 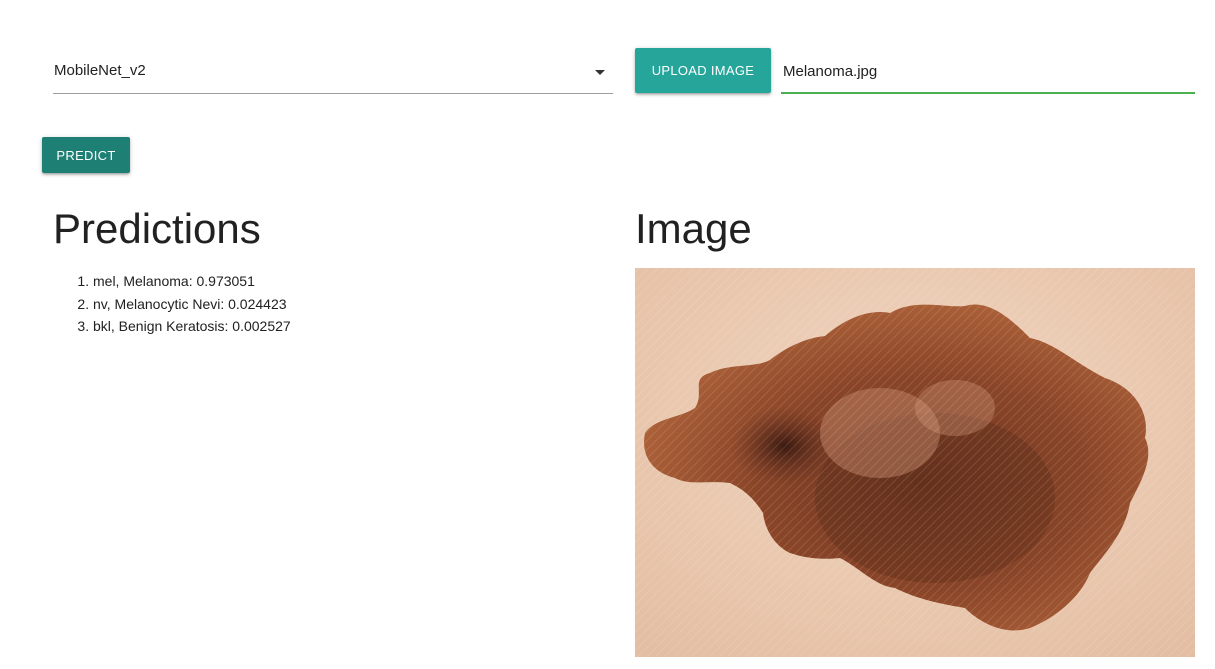 What do you see at coordinates (157, 228) in the screenshot?
I see `predictions-title: Predictions` at bounding box center [157, 228].